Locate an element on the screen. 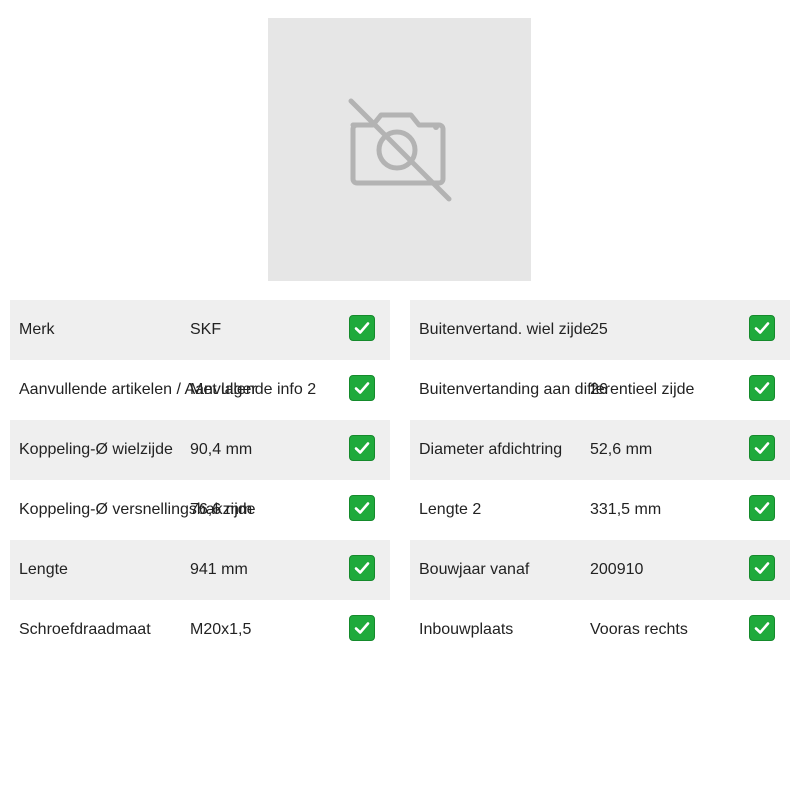 The image size is (800, 800). spec-value: M20x1,5 is located at coordinates (221, 629).